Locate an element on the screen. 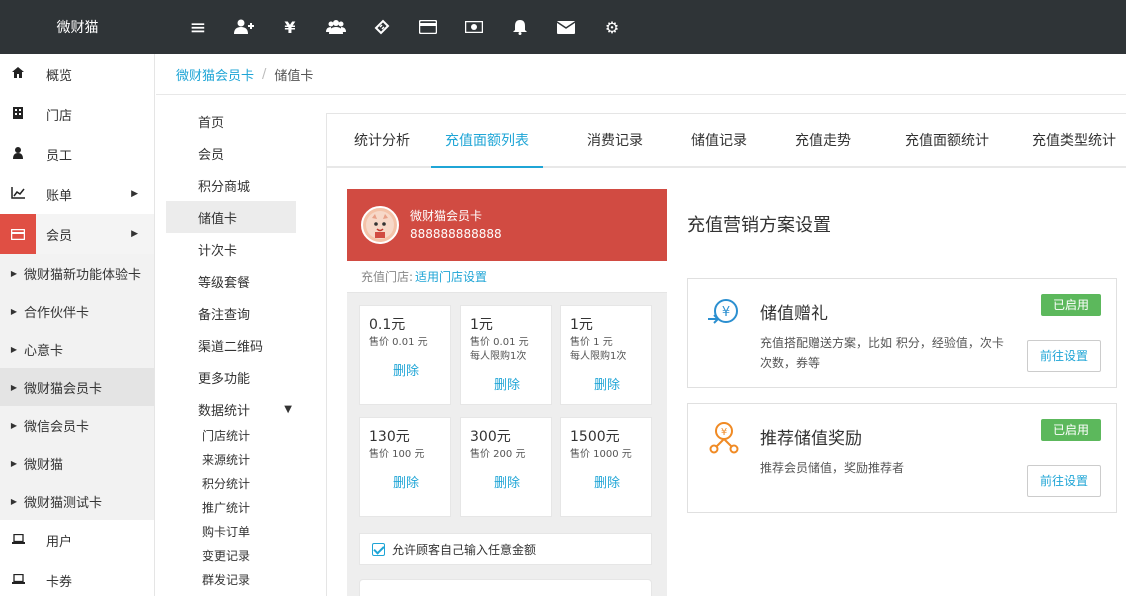  amount-price: 售价 200 元 is located at coordinates (498, 454).